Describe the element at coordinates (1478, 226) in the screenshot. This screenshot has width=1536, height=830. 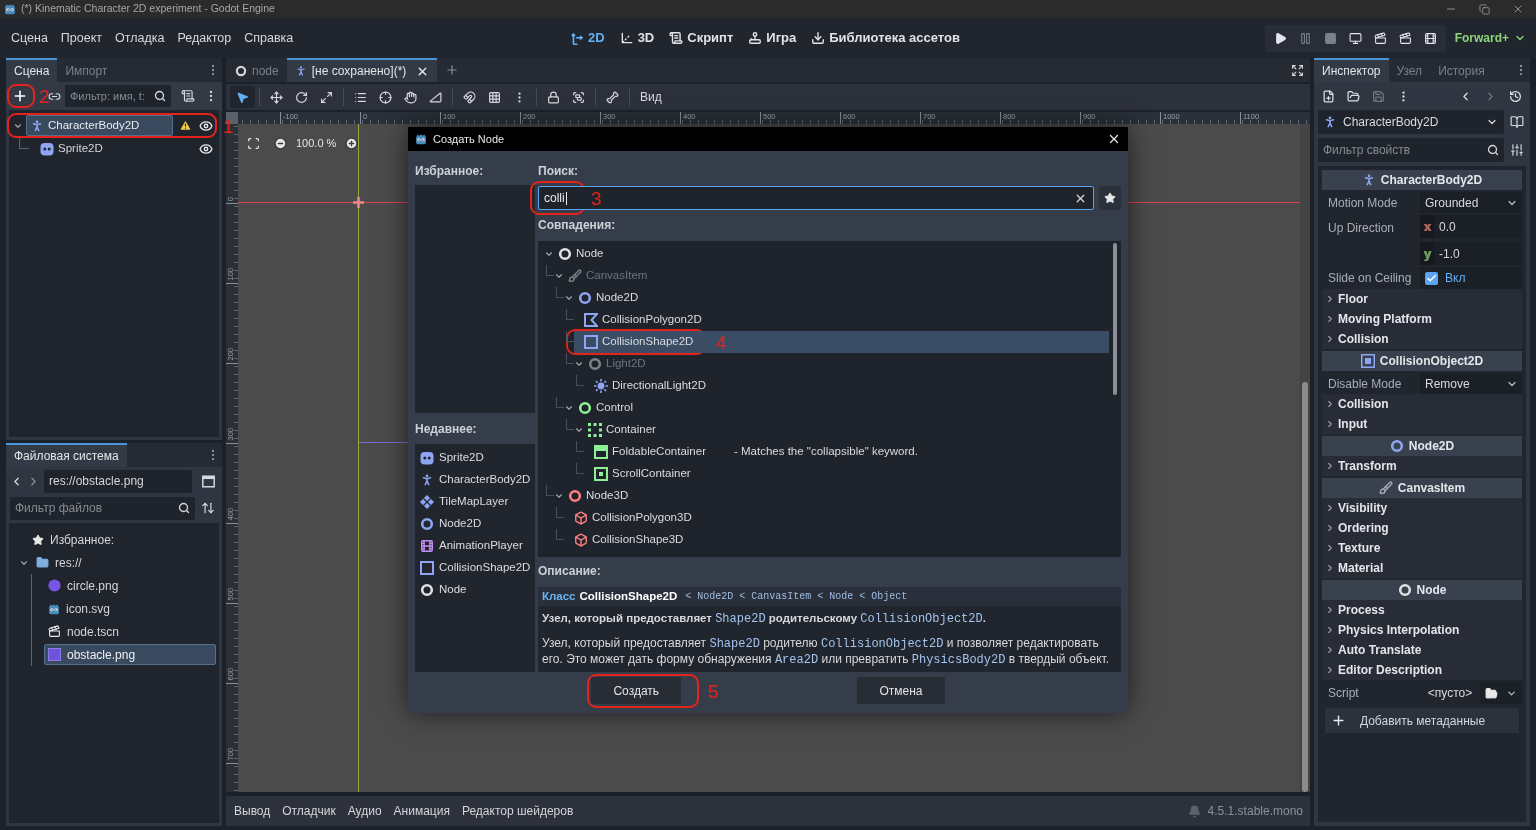
I see `number-field: 0.0` at that location.